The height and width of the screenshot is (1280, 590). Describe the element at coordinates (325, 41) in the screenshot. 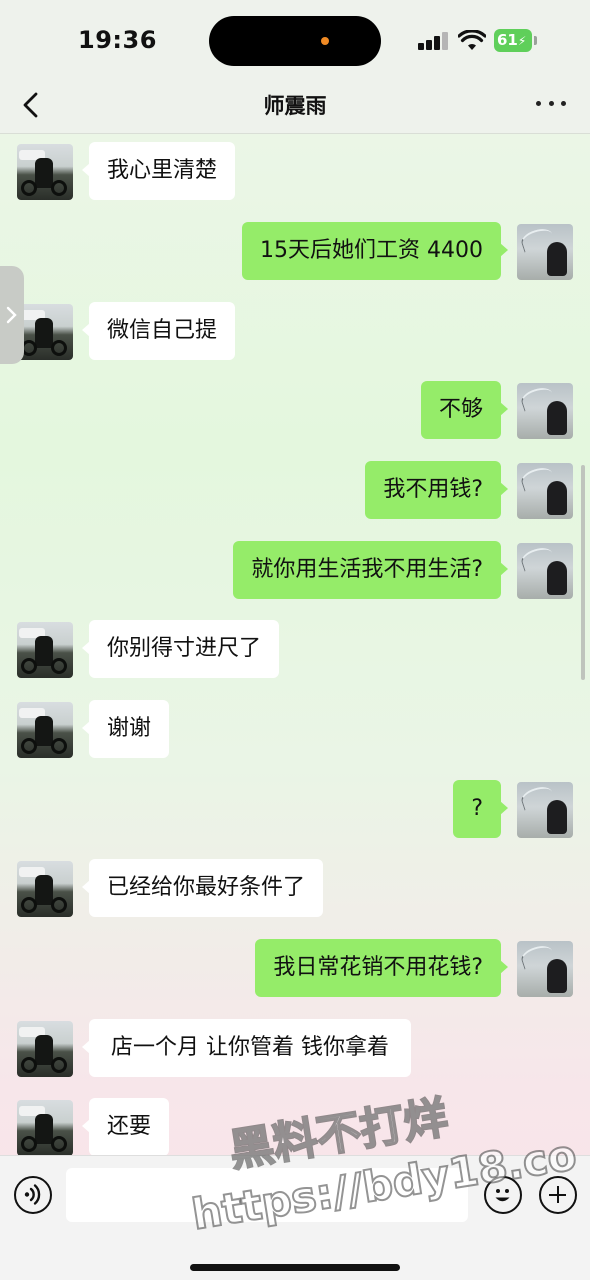

I see `recording-dot-icon` at that location.